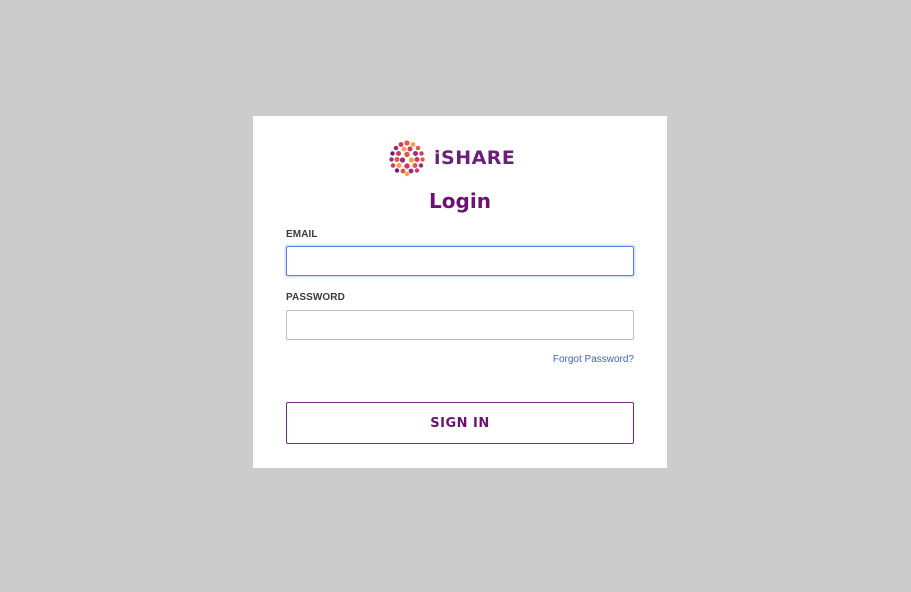  What do you see at coordinates (302, 234) in the screenshot?
I see `email-label: EMAIL` at bounding box center [302, 234].